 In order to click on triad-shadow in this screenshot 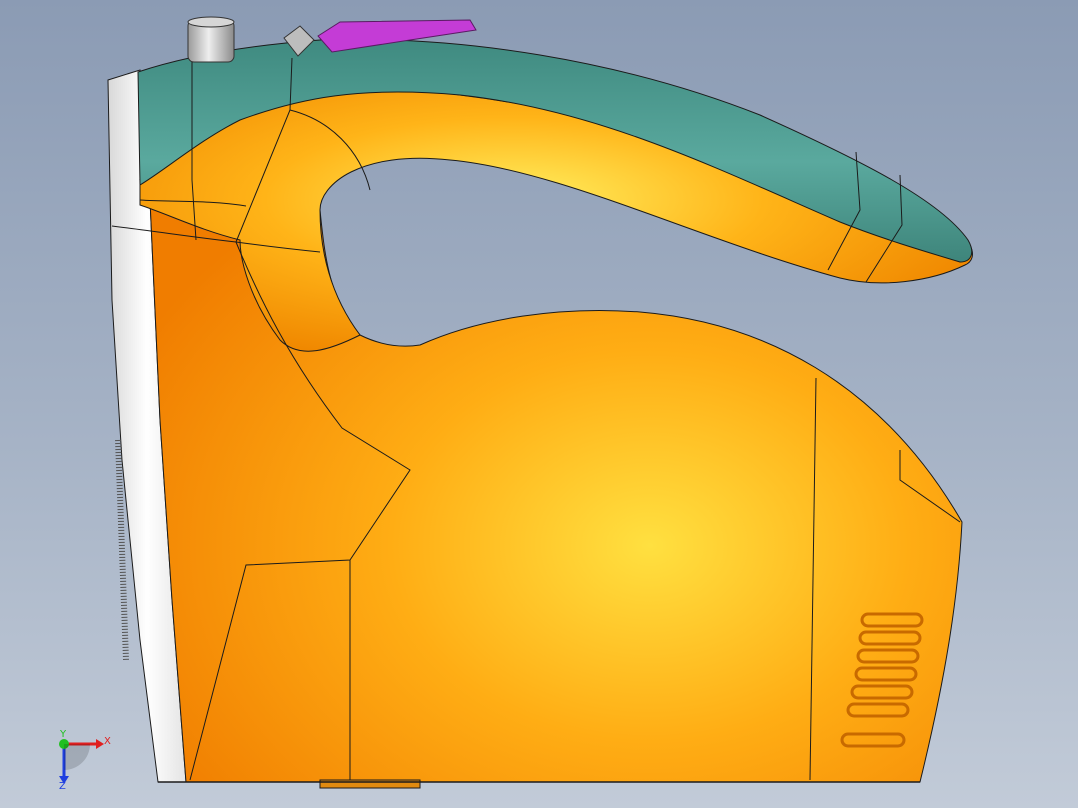, I will do `click(77, 757)`.